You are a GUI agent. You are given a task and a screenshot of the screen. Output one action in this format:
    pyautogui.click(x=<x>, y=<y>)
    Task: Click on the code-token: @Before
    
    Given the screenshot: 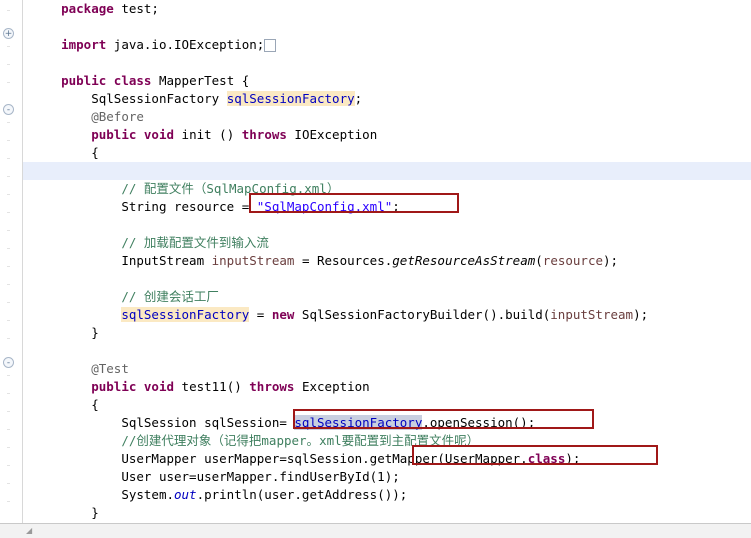 What is the action you would take?
    pyautogui.click(x=117, y=116)
    